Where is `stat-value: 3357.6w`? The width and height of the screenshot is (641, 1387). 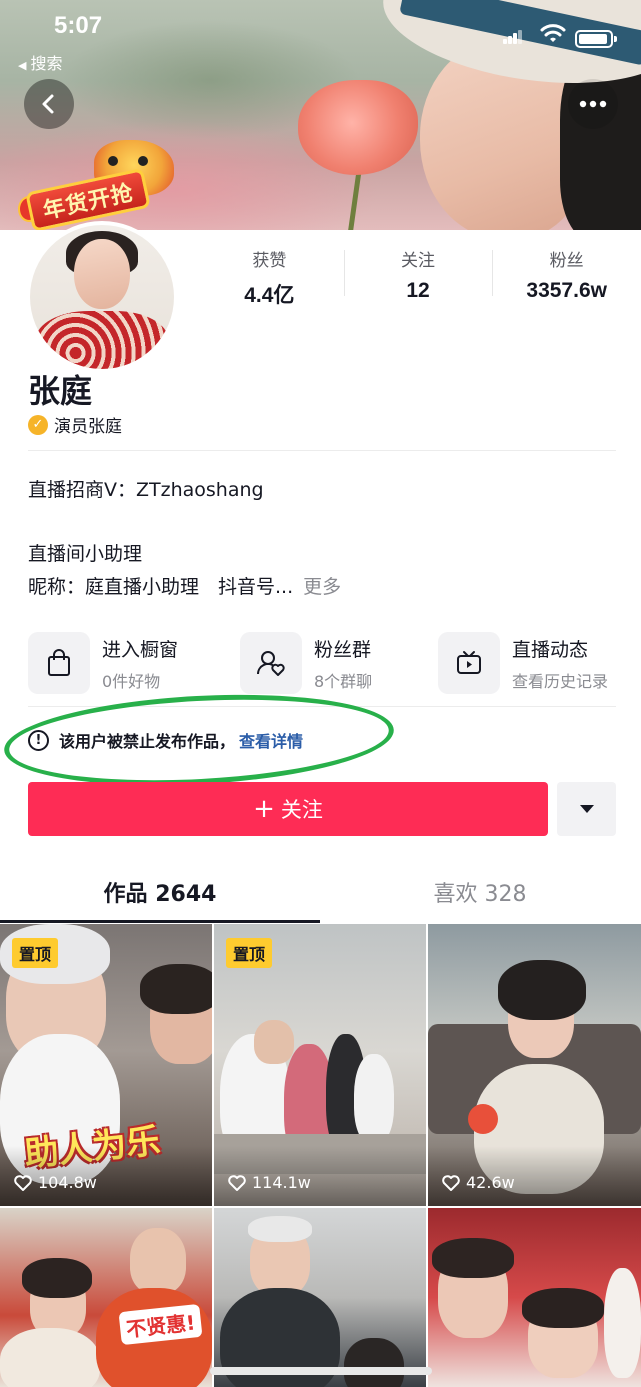 stat-value: 3357.6w is located at coordinates (566, 290).